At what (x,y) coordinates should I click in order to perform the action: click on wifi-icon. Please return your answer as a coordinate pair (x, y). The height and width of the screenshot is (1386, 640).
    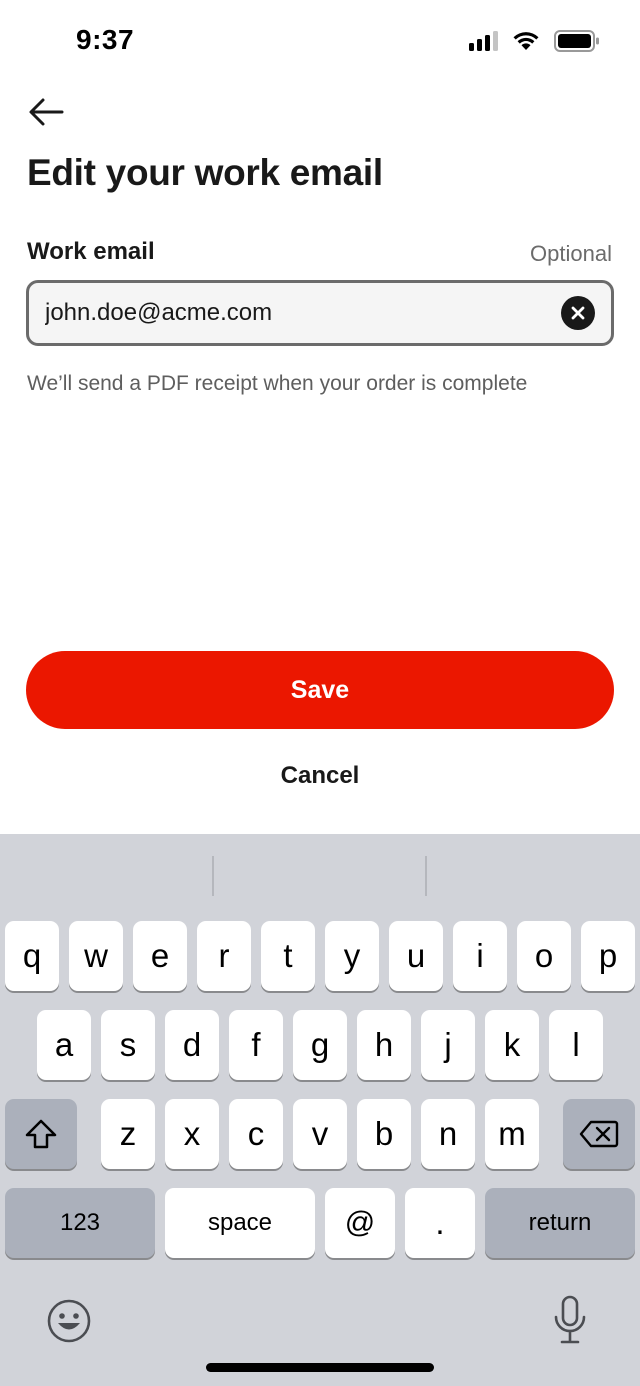
    Looking at the image, I should click on (526, 41).